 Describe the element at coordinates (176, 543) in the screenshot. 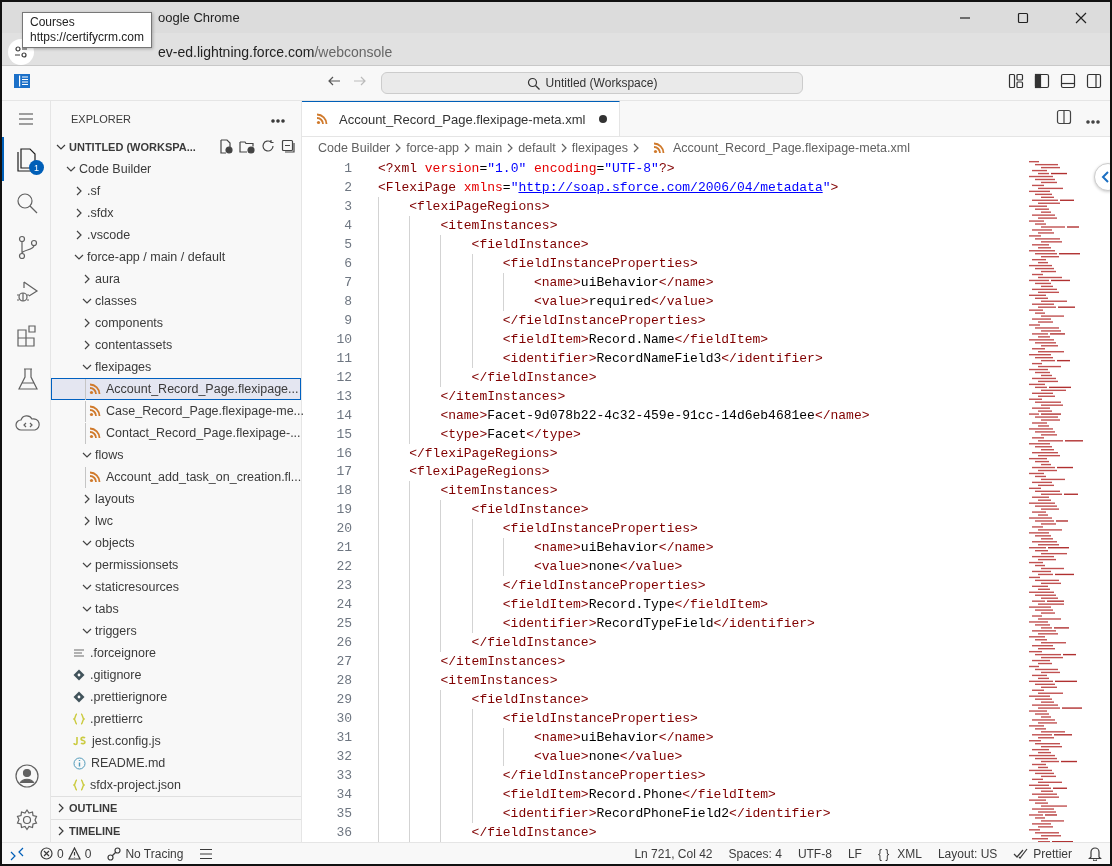

I see `tree-row: objects` at that location.